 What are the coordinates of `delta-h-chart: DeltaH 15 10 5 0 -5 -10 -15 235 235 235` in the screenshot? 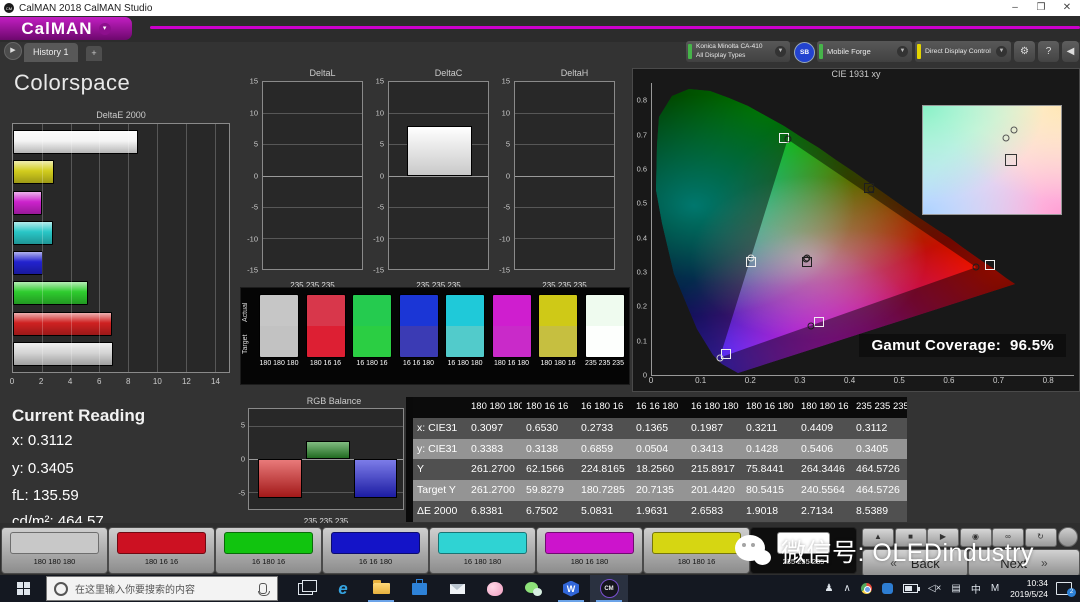 It's located at (554, 180).